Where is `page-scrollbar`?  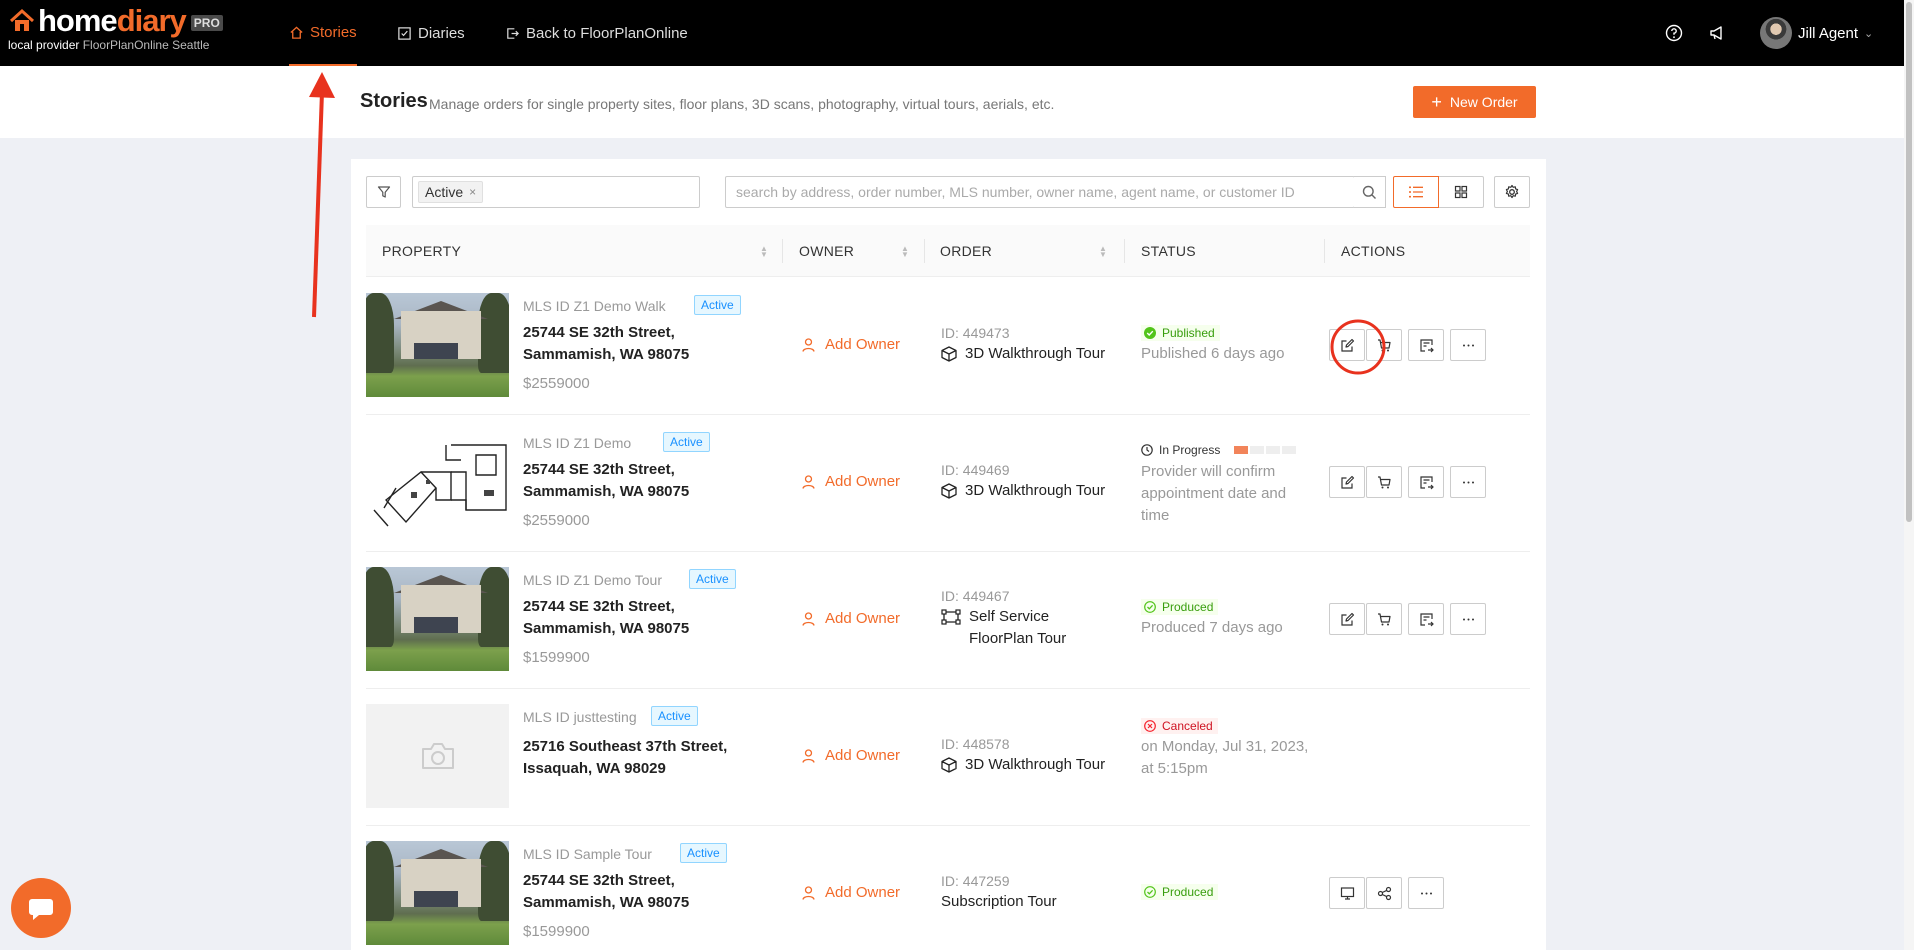
page-scrollbar is located at coordinates (1909, 475).